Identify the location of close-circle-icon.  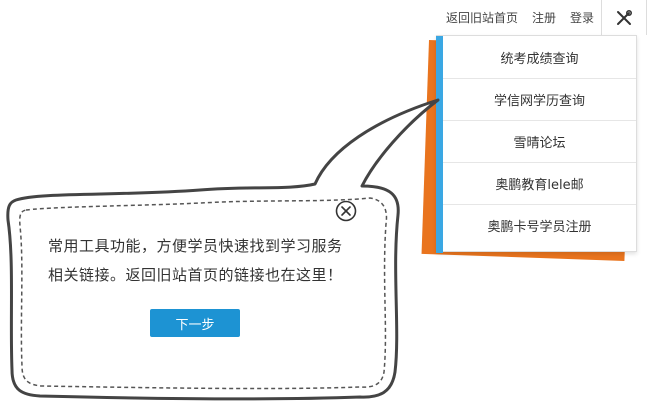
(346, 211).